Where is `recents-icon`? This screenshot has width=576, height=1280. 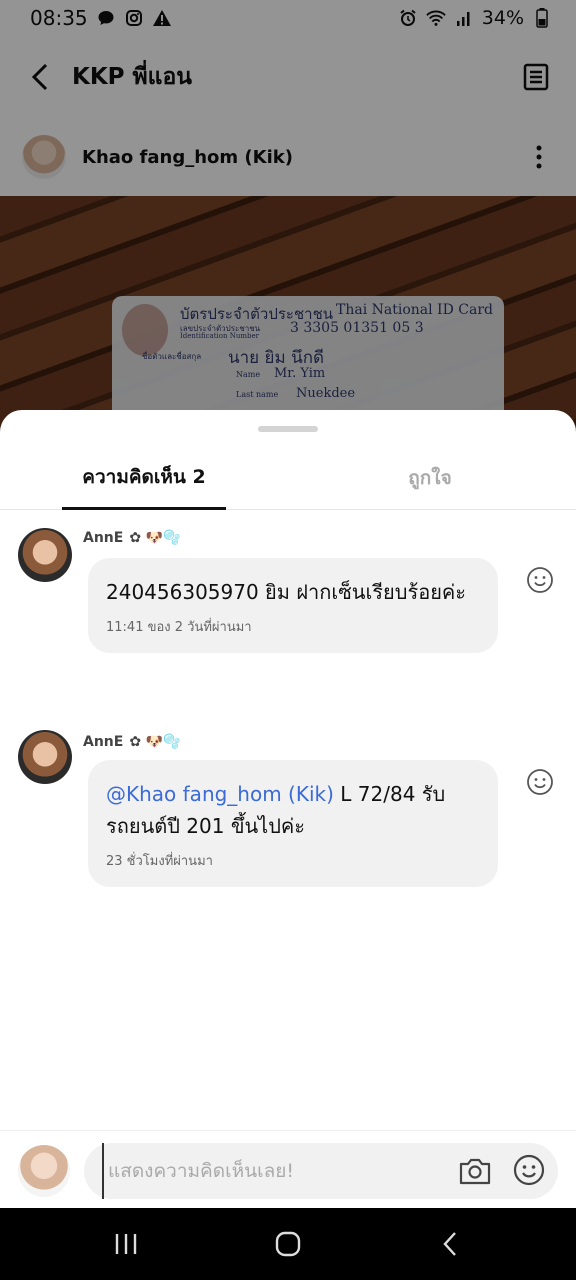 recents-icon is located at coordinates (126, 1244).